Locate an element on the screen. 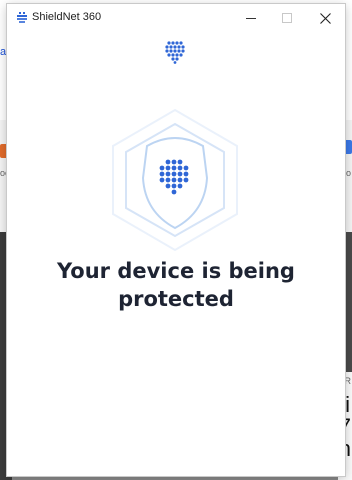 The height and width of the screenshot is (480, 352). maximize-button is located at coordinates (287, 18).